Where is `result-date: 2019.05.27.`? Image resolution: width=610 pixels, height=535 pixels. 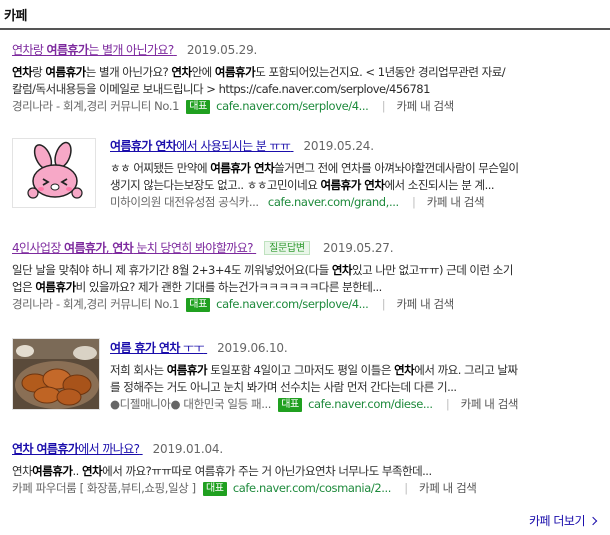 result-date: 2019.05.27. is located at coordinates (358, 248).